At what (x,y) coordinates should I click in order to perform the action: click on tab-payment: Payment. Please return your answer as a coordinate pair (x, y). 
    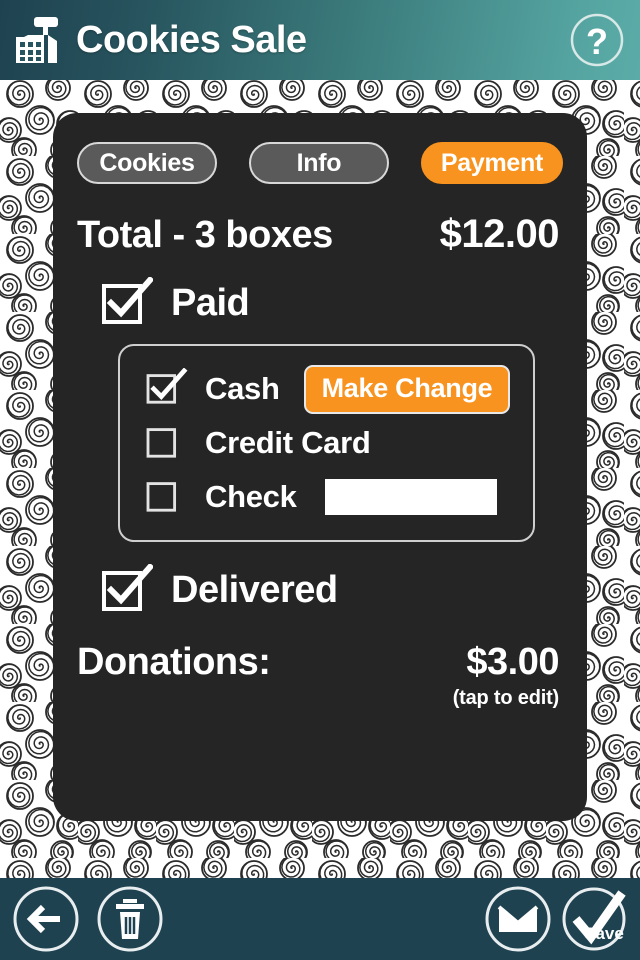
    Looking at the image, I should click on (491, 163).